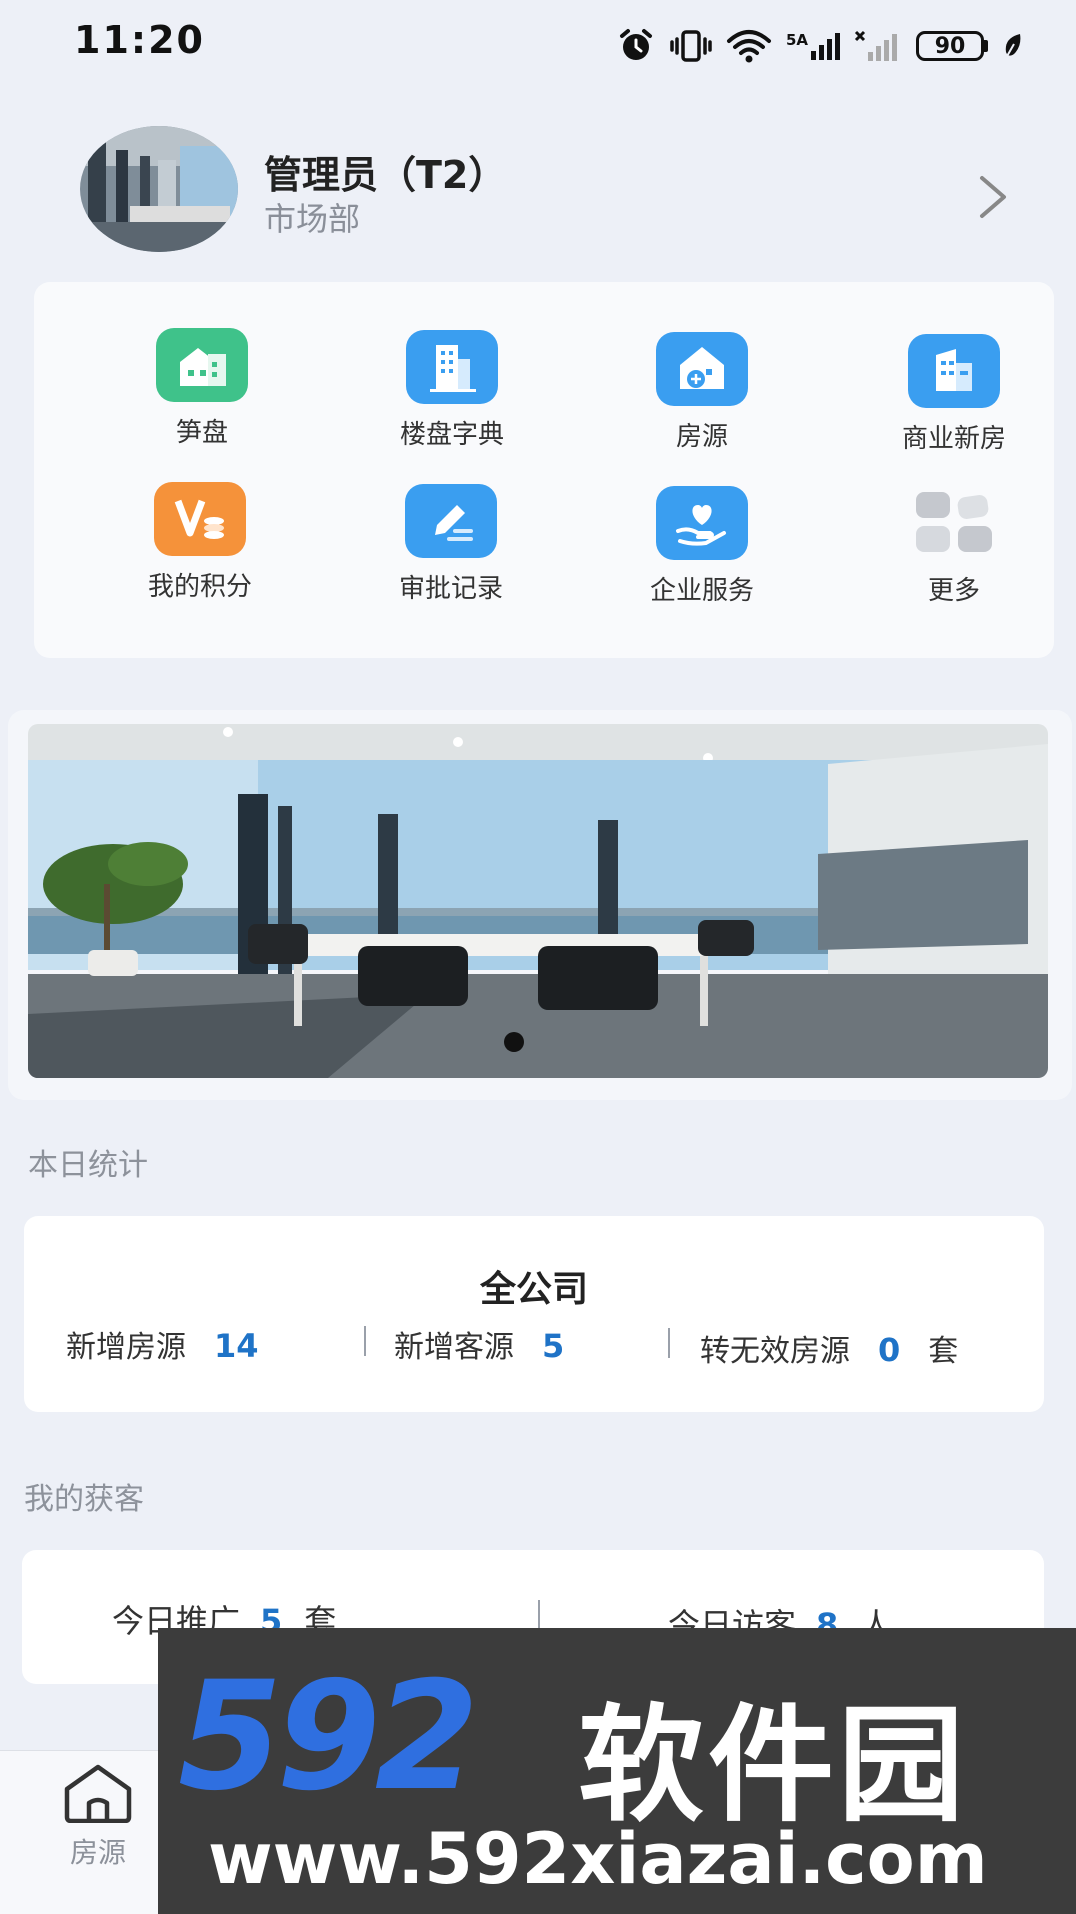 The height and width of the screenshot is (1914, 1076). What do you see at coordinates (701, 591) in the screenshot?
I see `grid-label: 企业服务` at bounding box center [701, 591].